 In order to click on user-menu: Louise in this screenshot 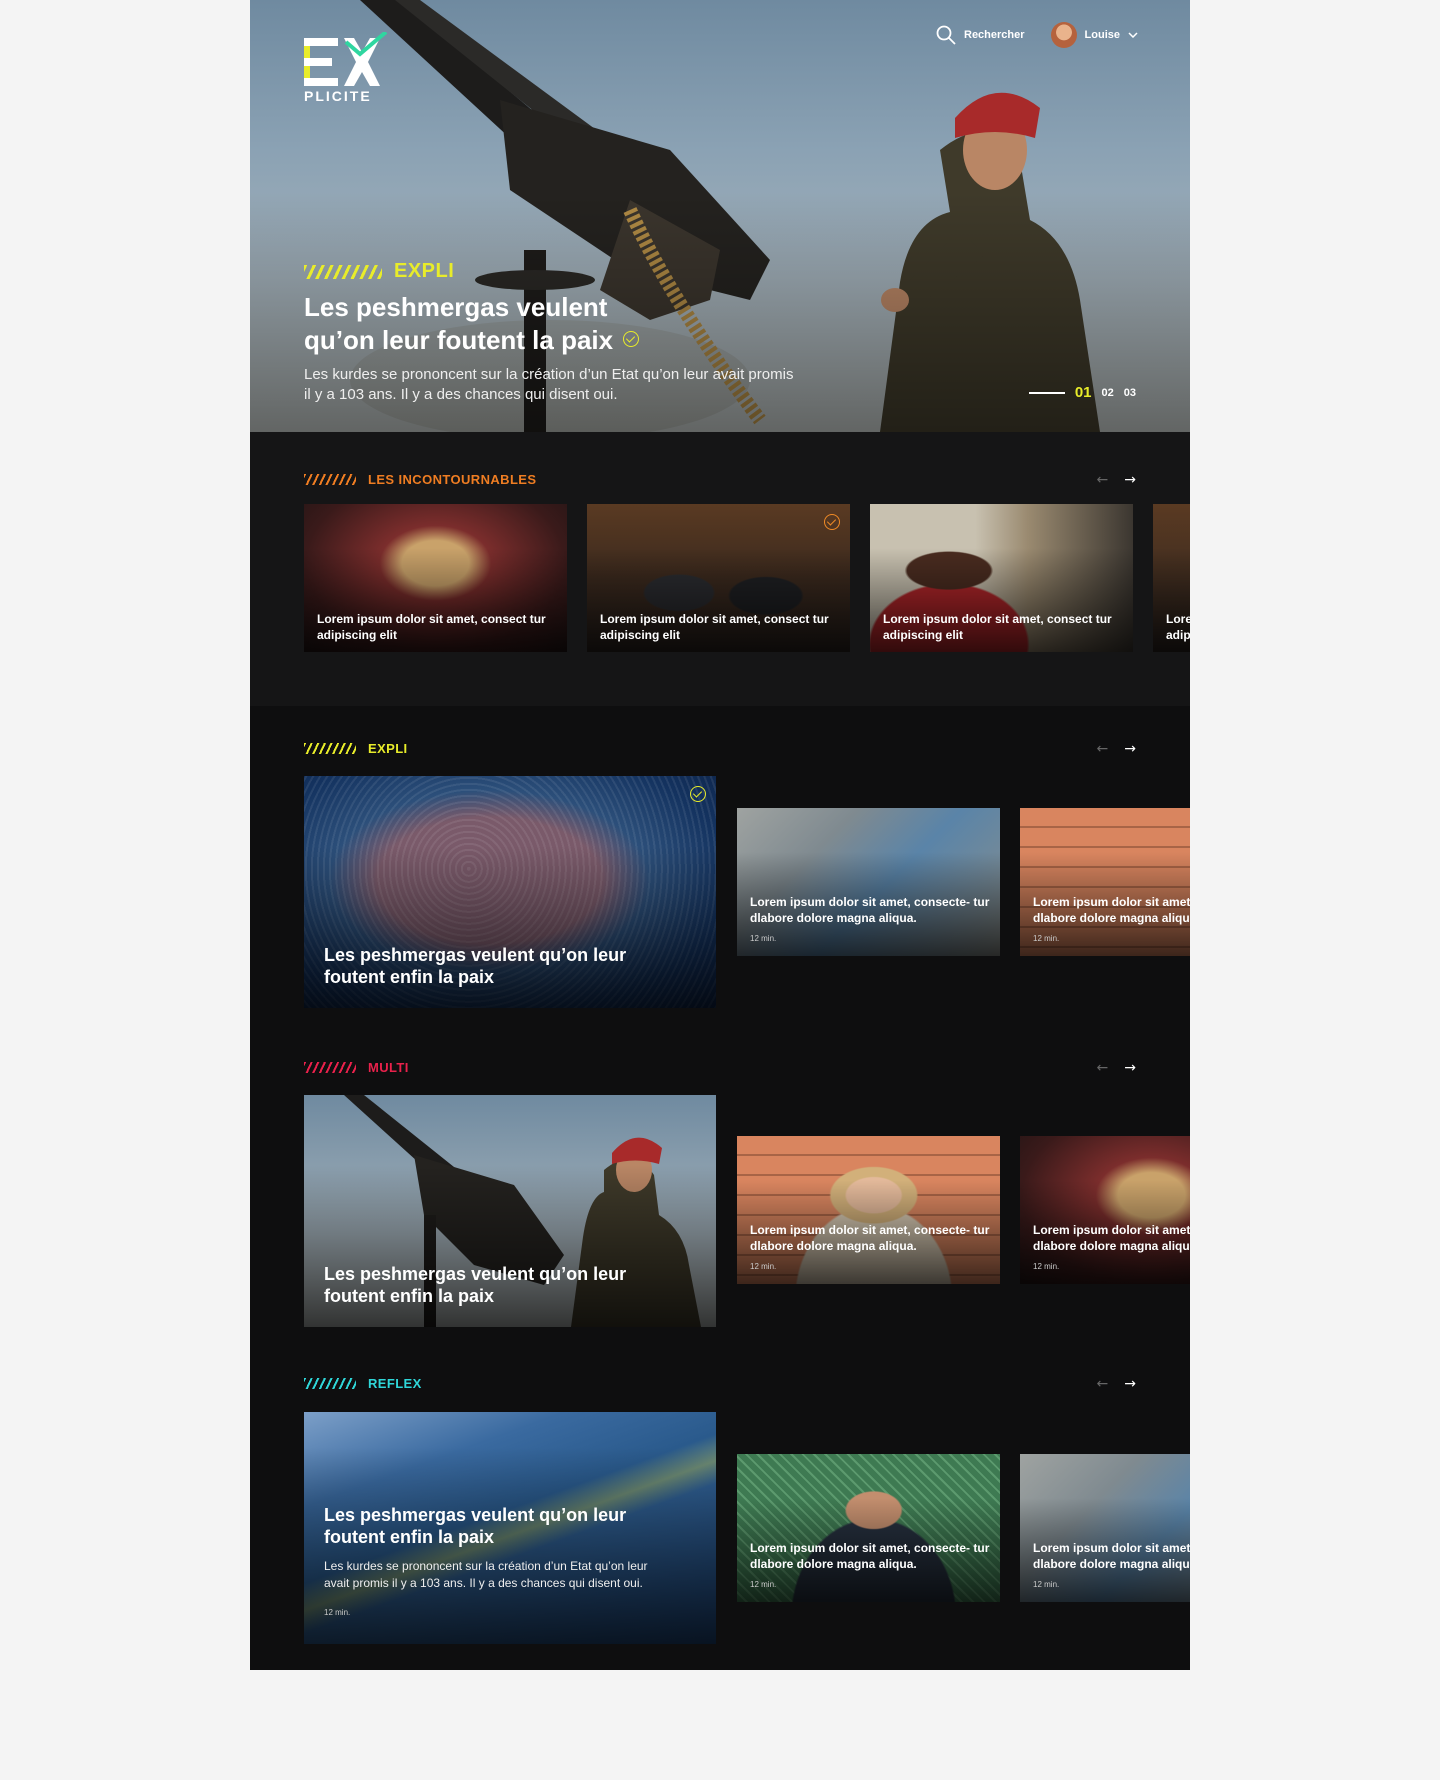, I will do `click(1094, 35)`.